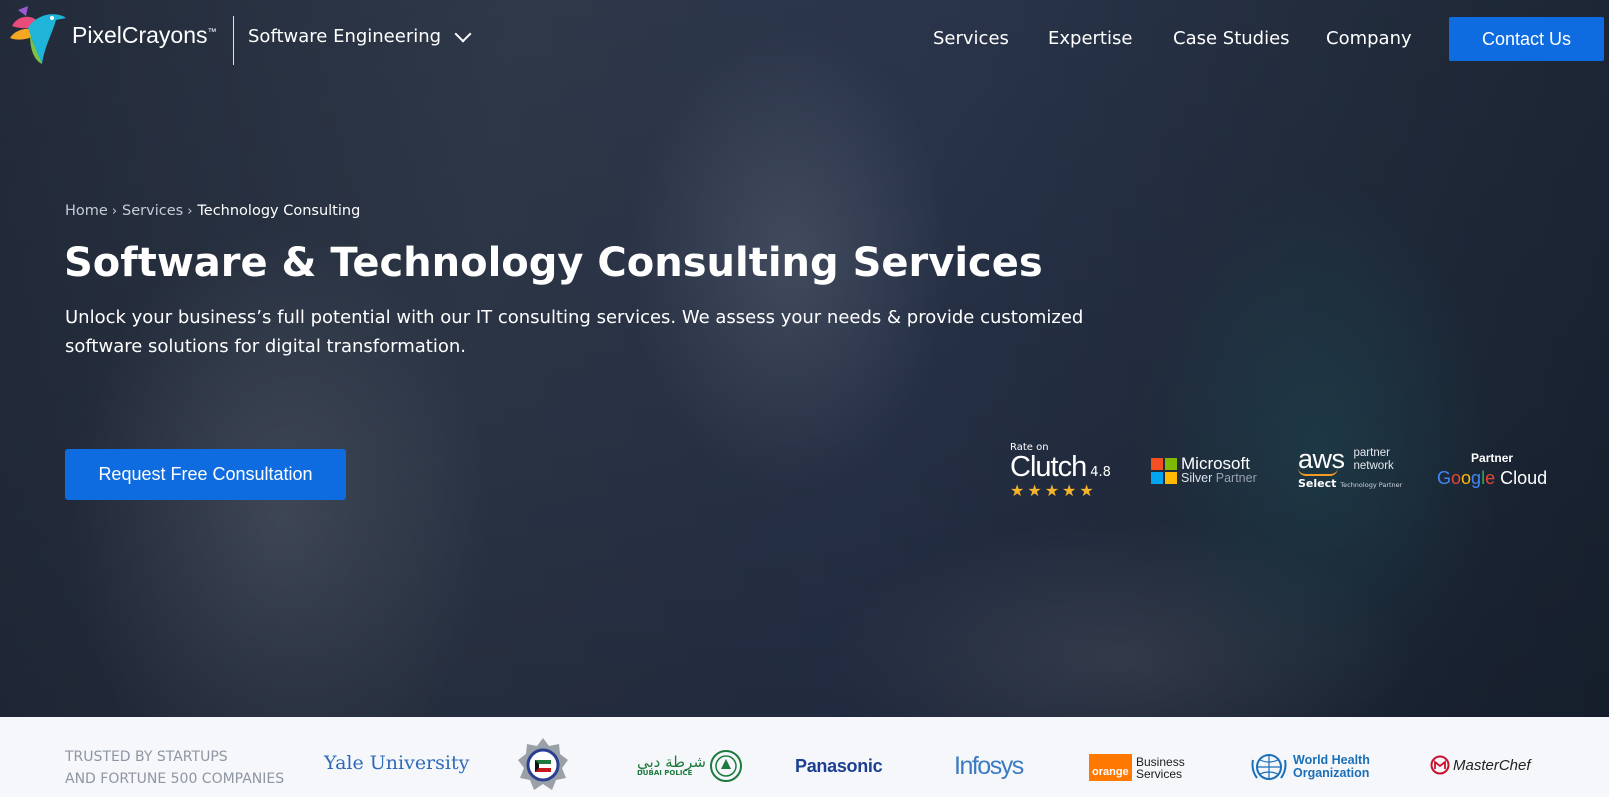 The width and height of the screenshot is (1609, 797). I want to click on brand-logo: PixelCrayons™, so click(112, 35).